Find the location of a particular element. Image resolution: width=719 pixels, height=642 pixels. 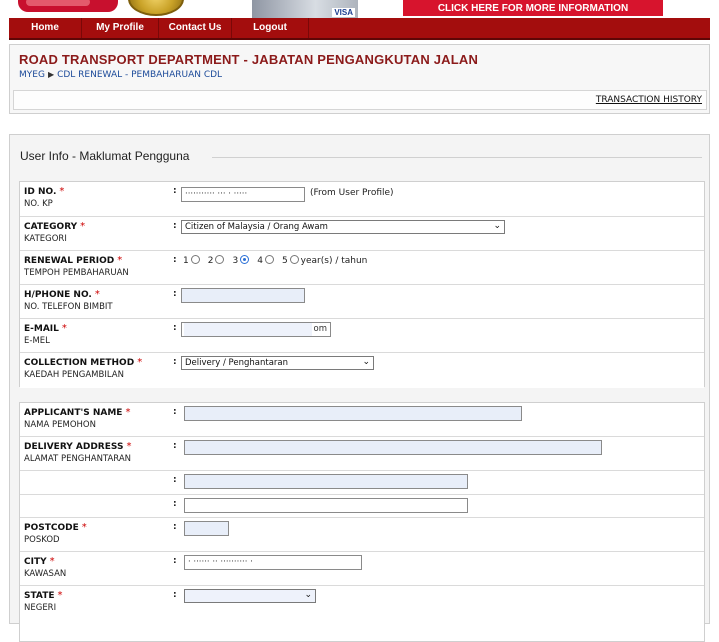

row-city: CITY * KAWASAN : · ······ ·· ·········· · is located at coordinates (362, 569).